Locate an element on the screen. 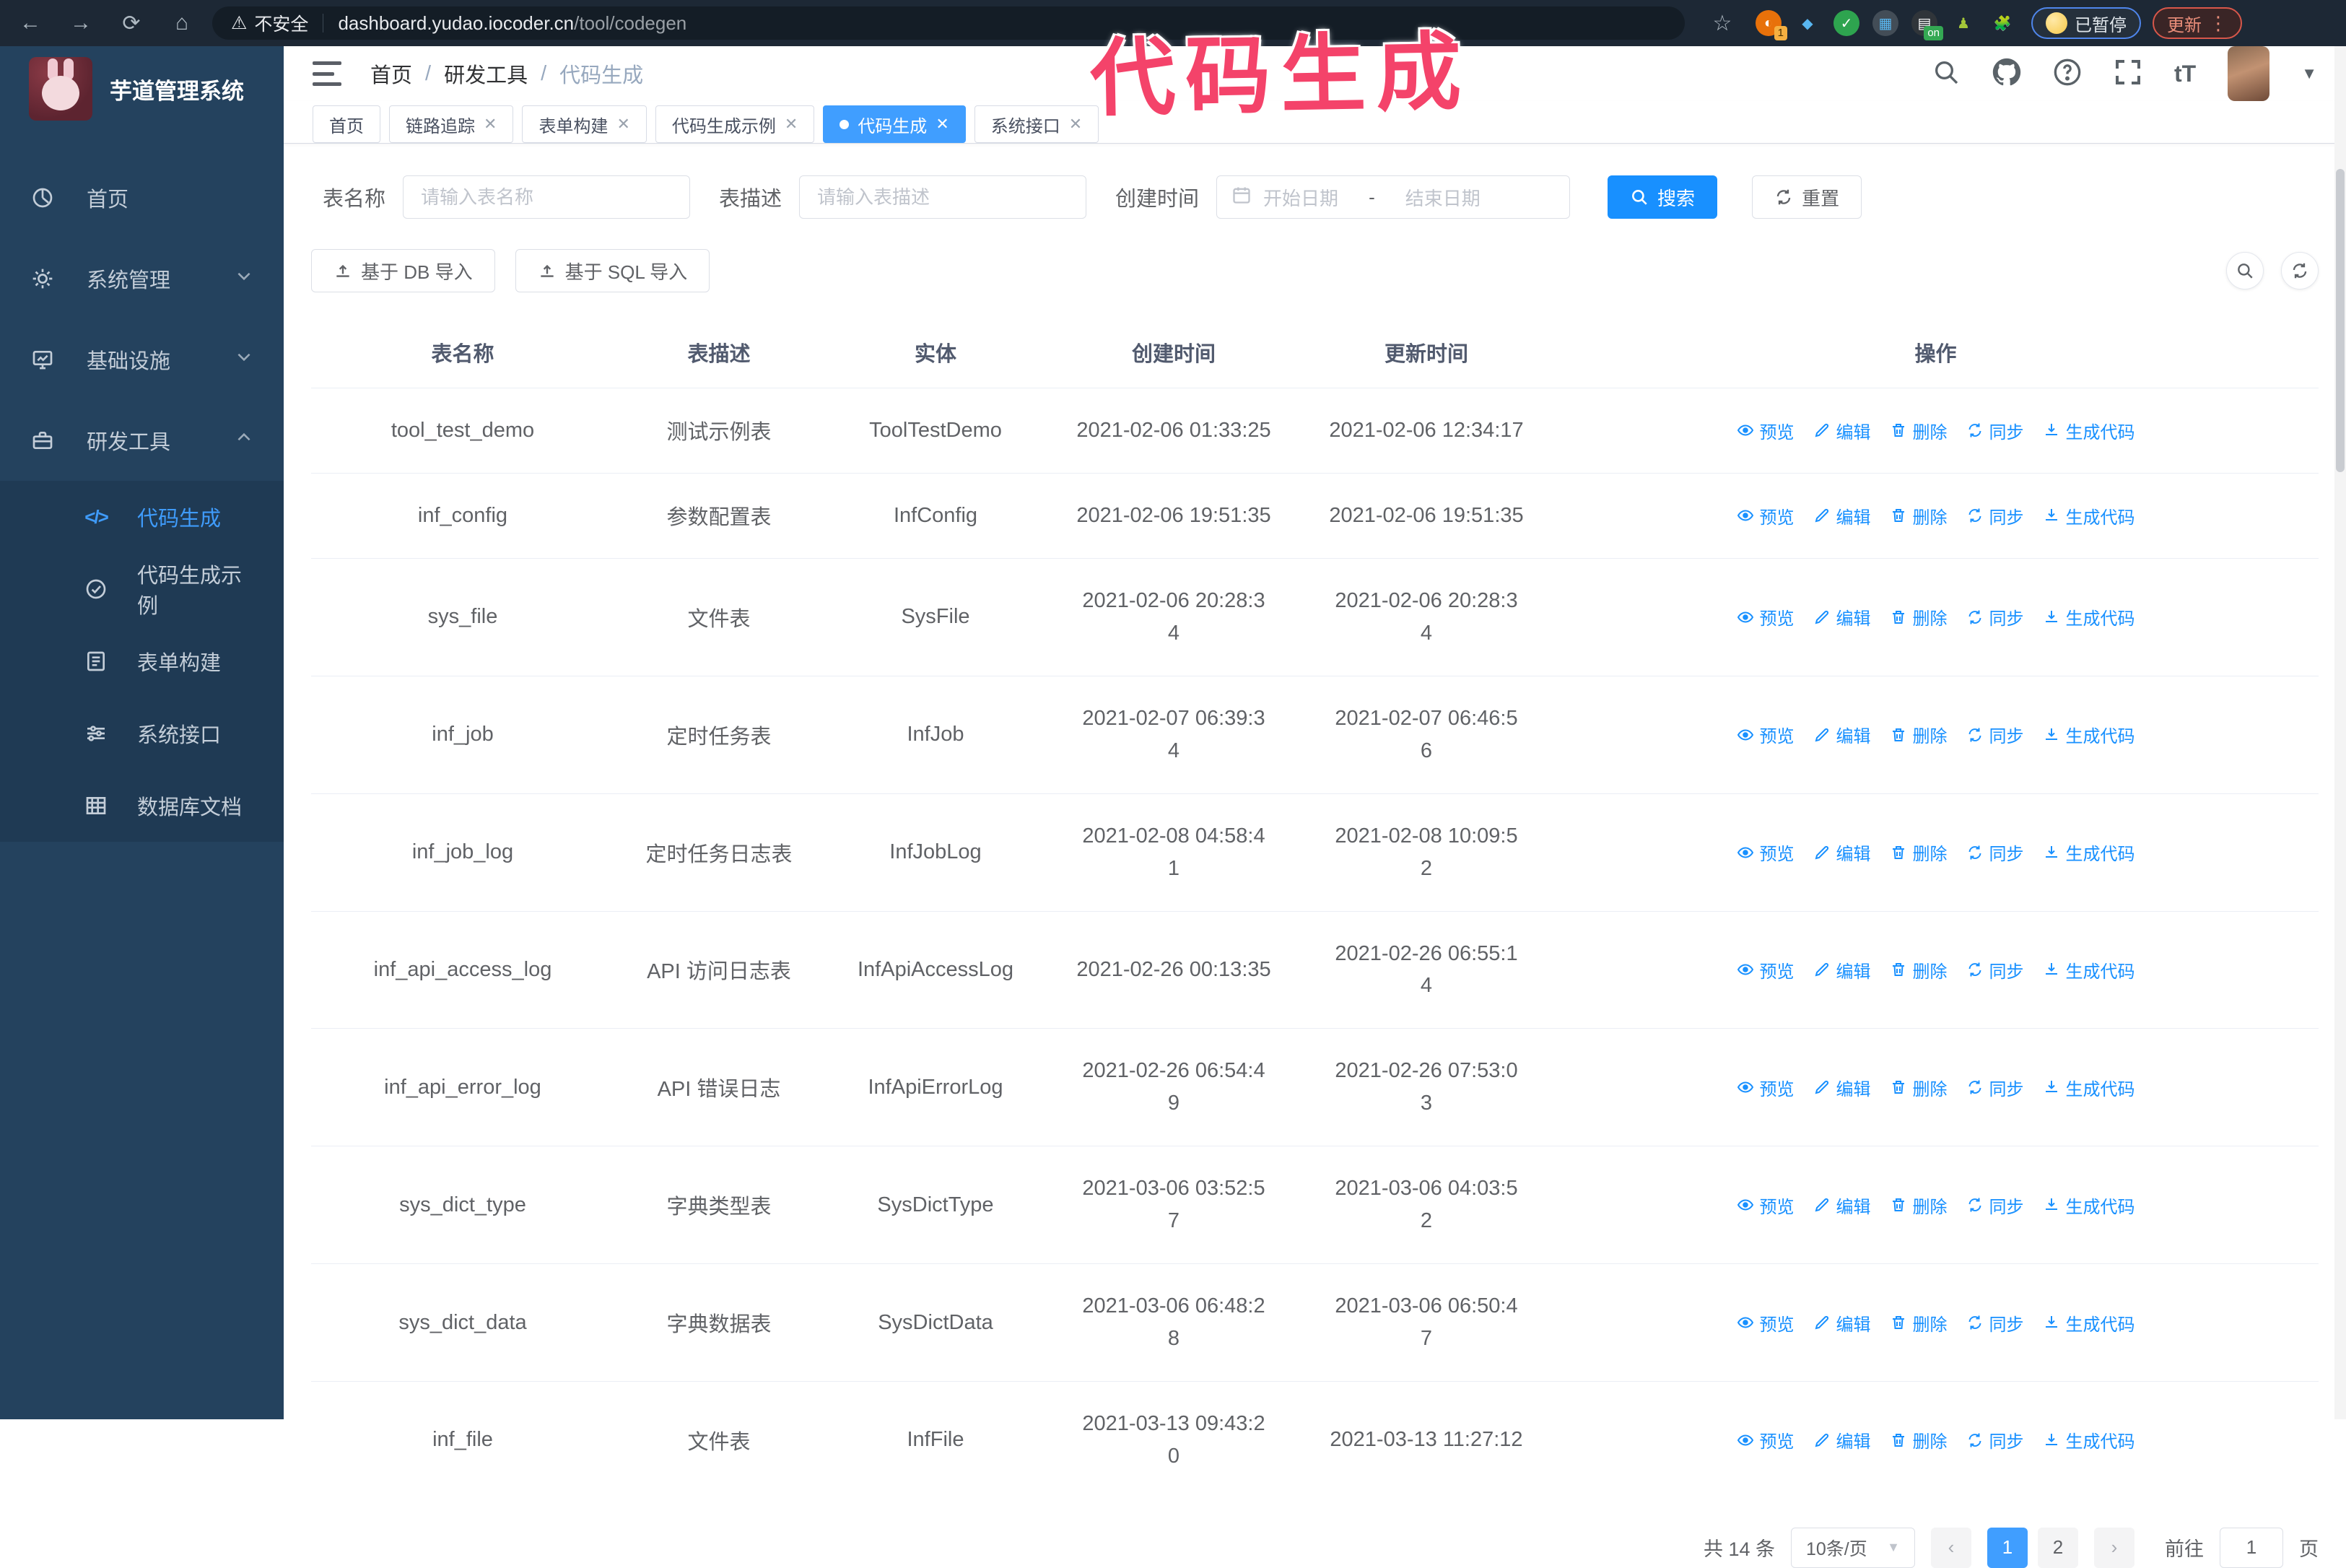 This screenshot has height=1568, width=2346. tab-首页: 首页 is located at coordinates (346, 124).